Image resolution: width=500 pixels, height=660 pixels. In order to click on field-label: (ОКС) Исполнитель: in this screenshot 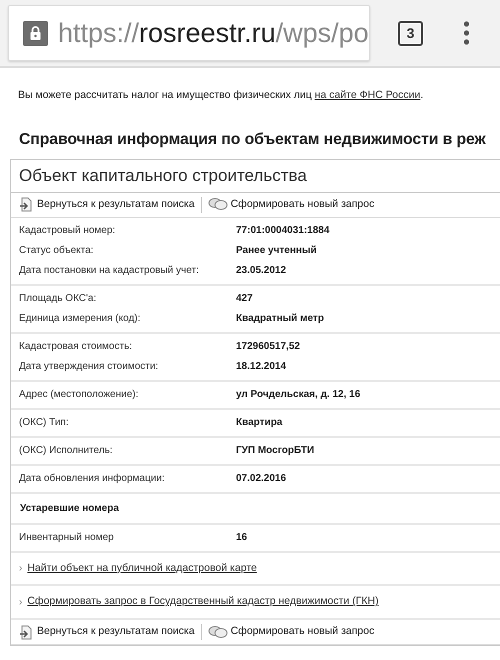, I will do `click(66, 451)`.